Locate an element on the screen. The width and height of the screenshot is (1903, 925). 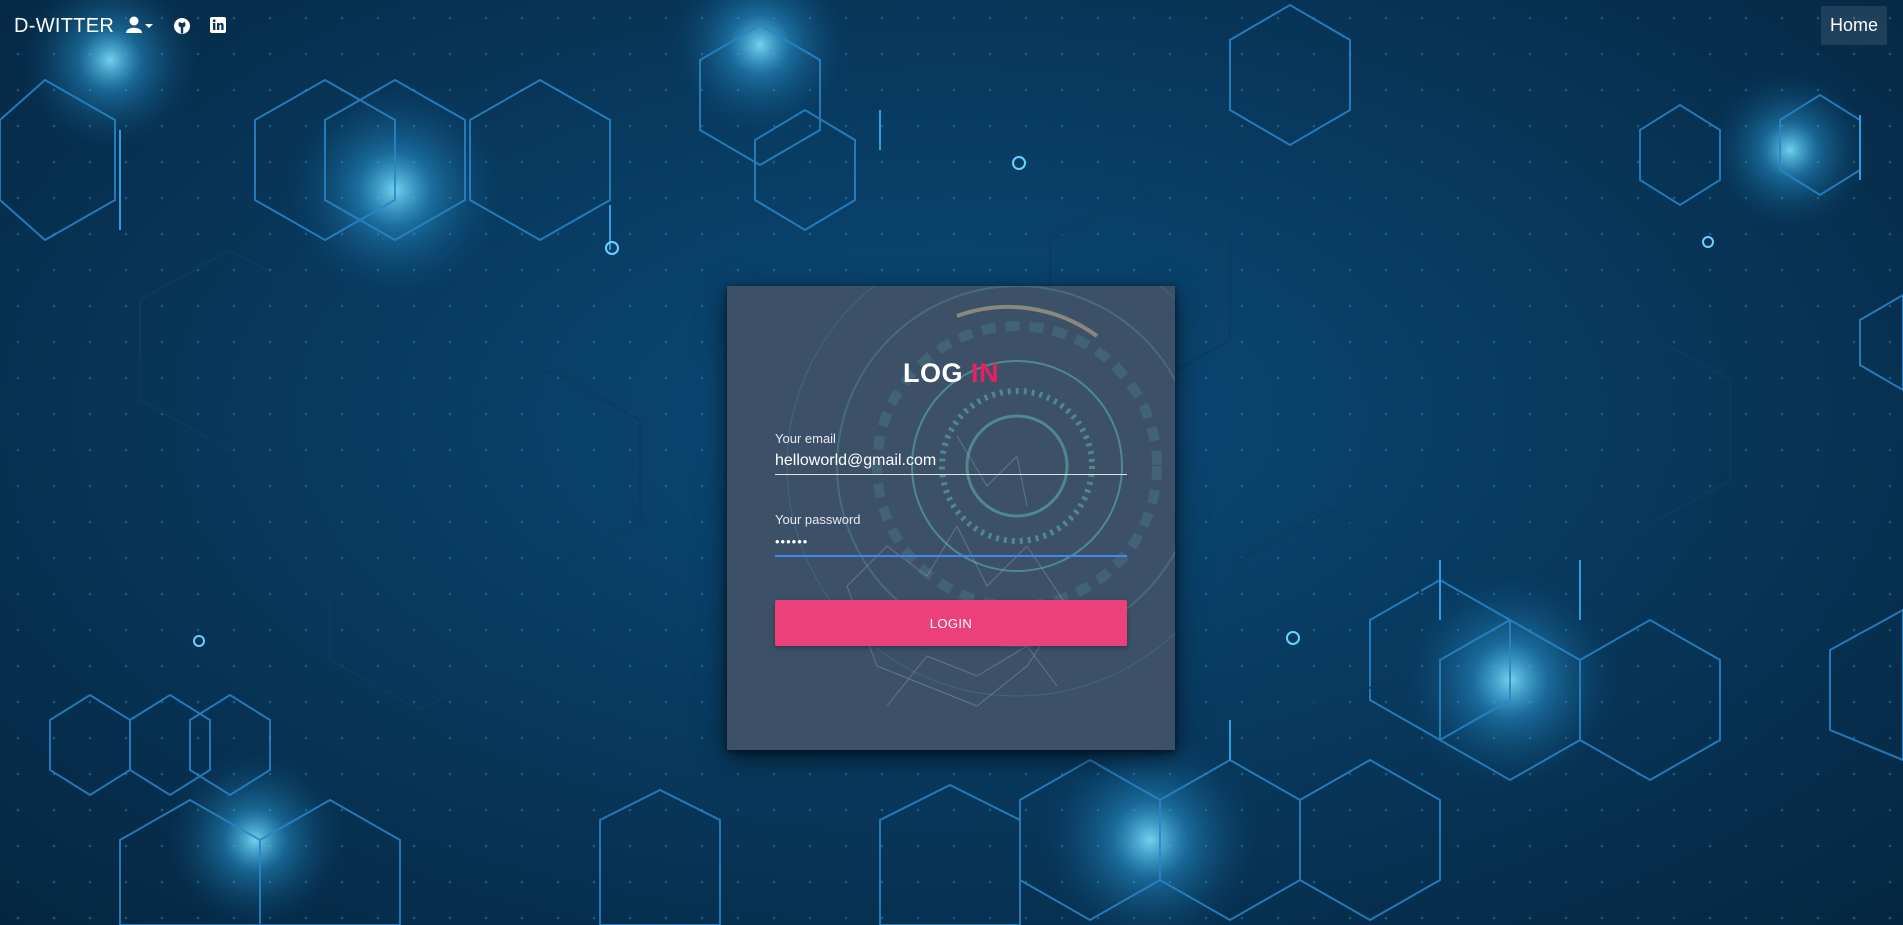
password-underline is located at coordinates (951, 556).